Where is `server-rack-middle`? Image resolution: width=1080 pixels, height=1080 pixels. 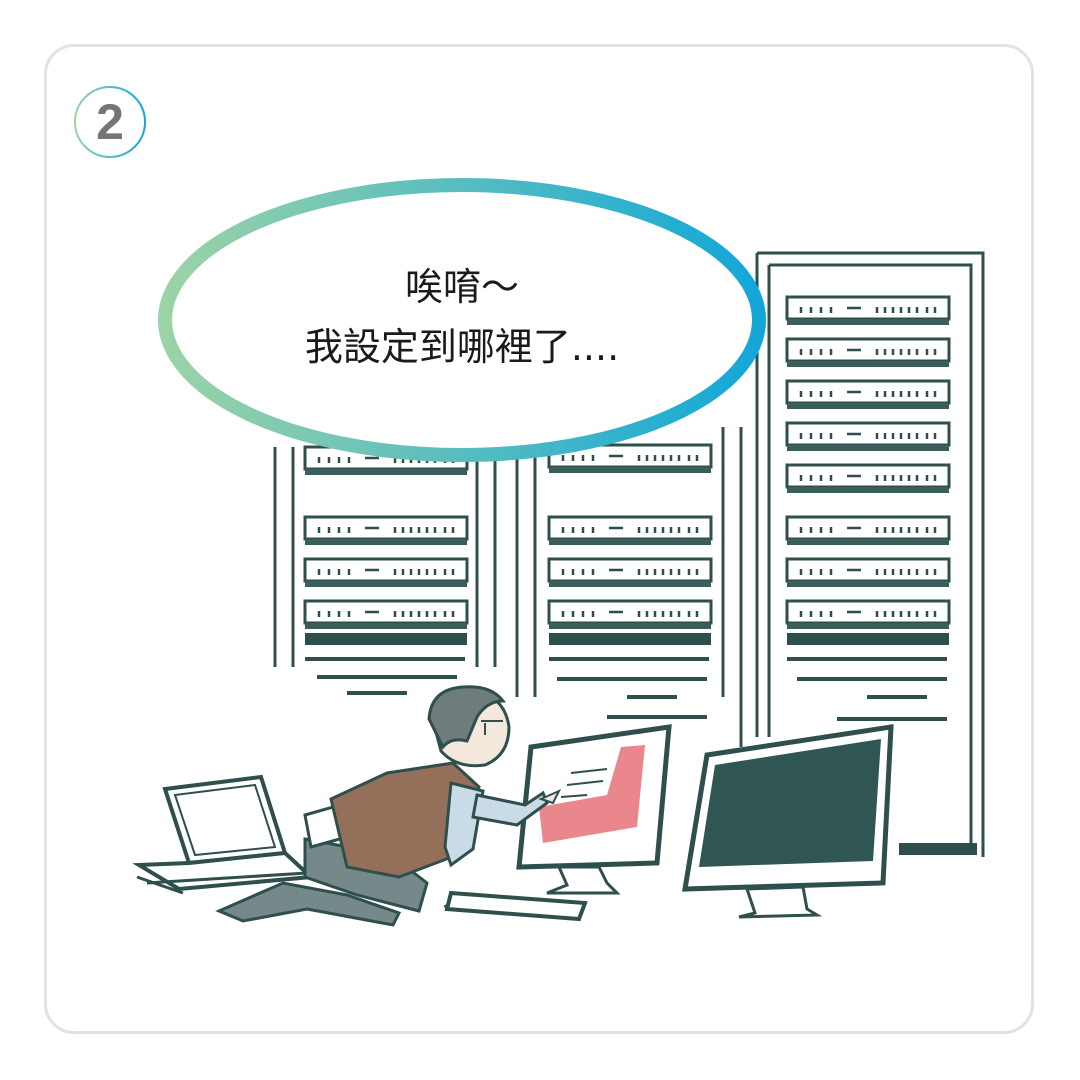
server-rack-middle is located at coordinates (629, 587).